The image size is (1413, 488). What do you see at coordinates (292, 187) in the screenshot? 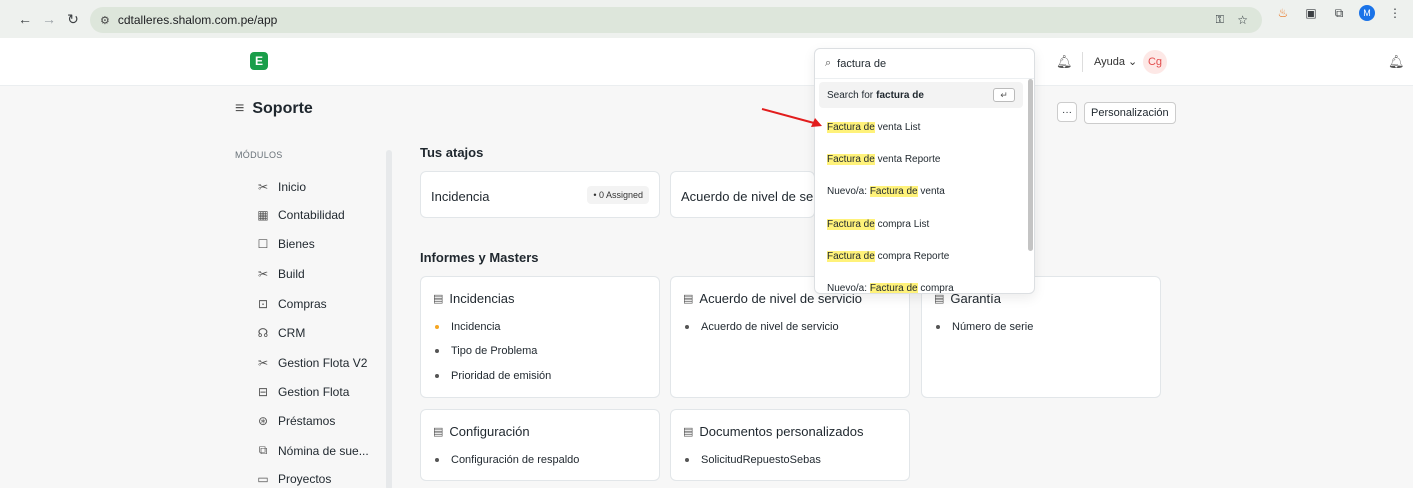
I see `sidebar-item-label: Inicio` at bounding box center [292, 187].